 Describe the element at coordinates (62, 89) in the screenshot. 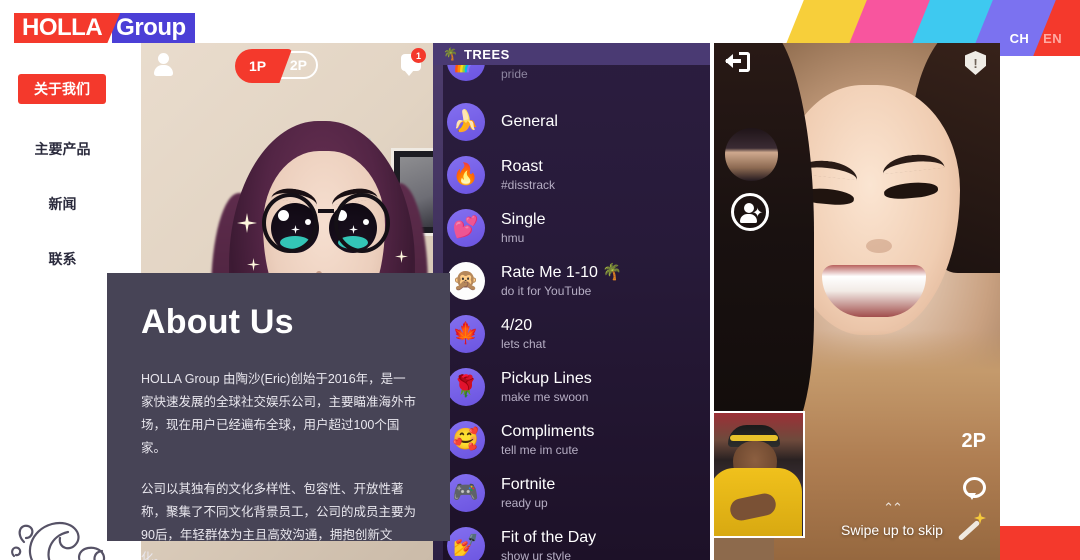

I see `sidebar-item-about: 关于我们` at that location.